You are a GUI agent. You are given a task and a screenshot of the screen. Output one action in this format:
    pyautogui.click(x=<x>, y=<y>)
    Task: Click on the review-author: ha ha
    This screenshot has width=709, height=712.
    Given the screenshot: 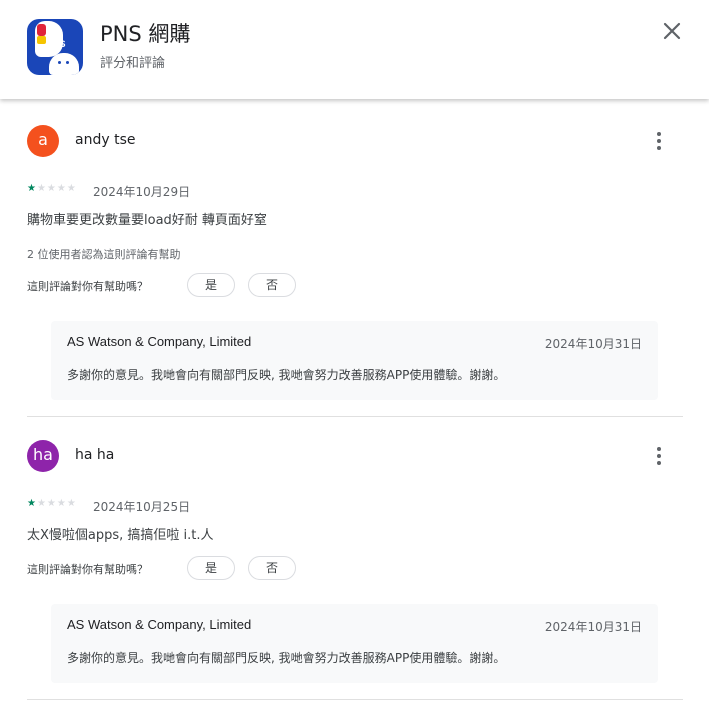 What is the action you would take?
    pyautogui.click(x=95, y=455)
    